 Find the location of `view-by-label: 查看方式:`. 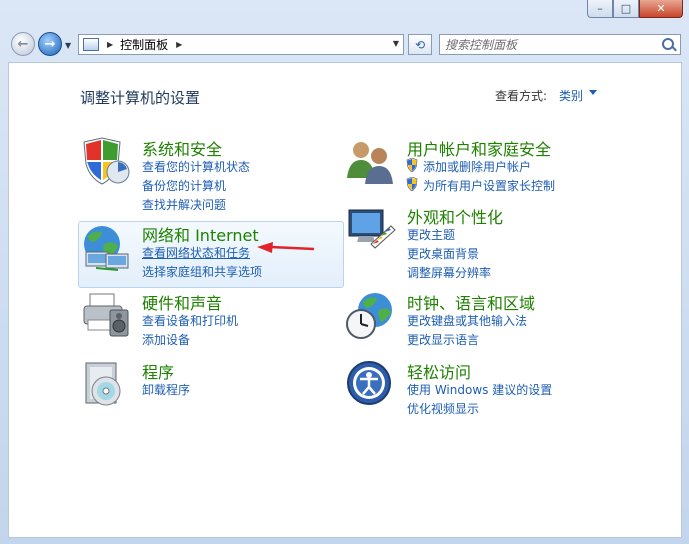

view-by-label: 查看方式: is located at coordinates (521, 96).